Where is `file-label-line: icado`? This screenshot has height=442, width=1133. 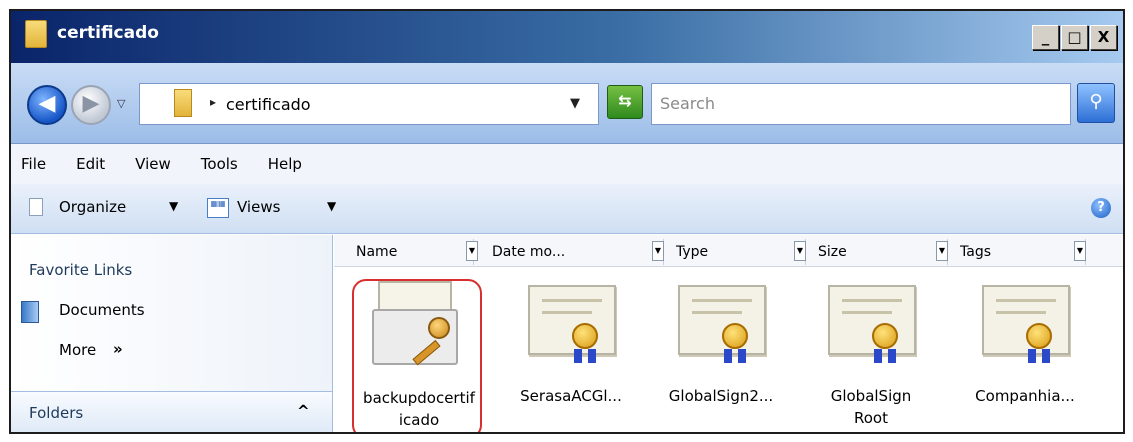 file-label-line: icado is located at coordinates (419, 420).